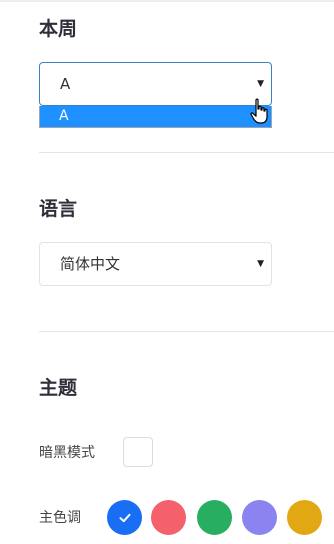  Describe the element at coordinates (65, 84) in the screenshot. I see `week-select-value: A` at that location.